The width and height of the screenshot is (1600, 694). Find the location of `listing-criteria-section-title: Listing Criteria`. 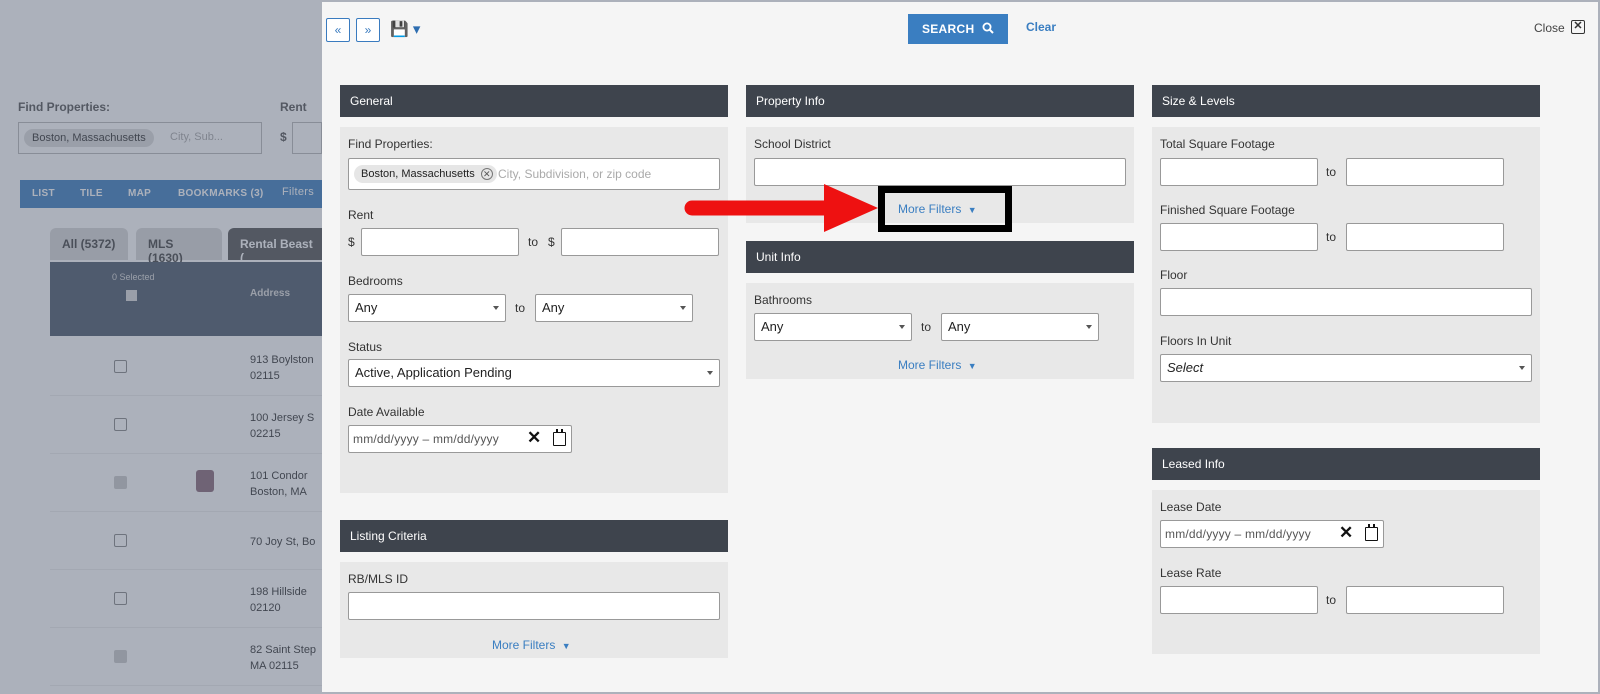

listing-criteria-section-title: Listing Criteria is located at coordinates (534, 536).